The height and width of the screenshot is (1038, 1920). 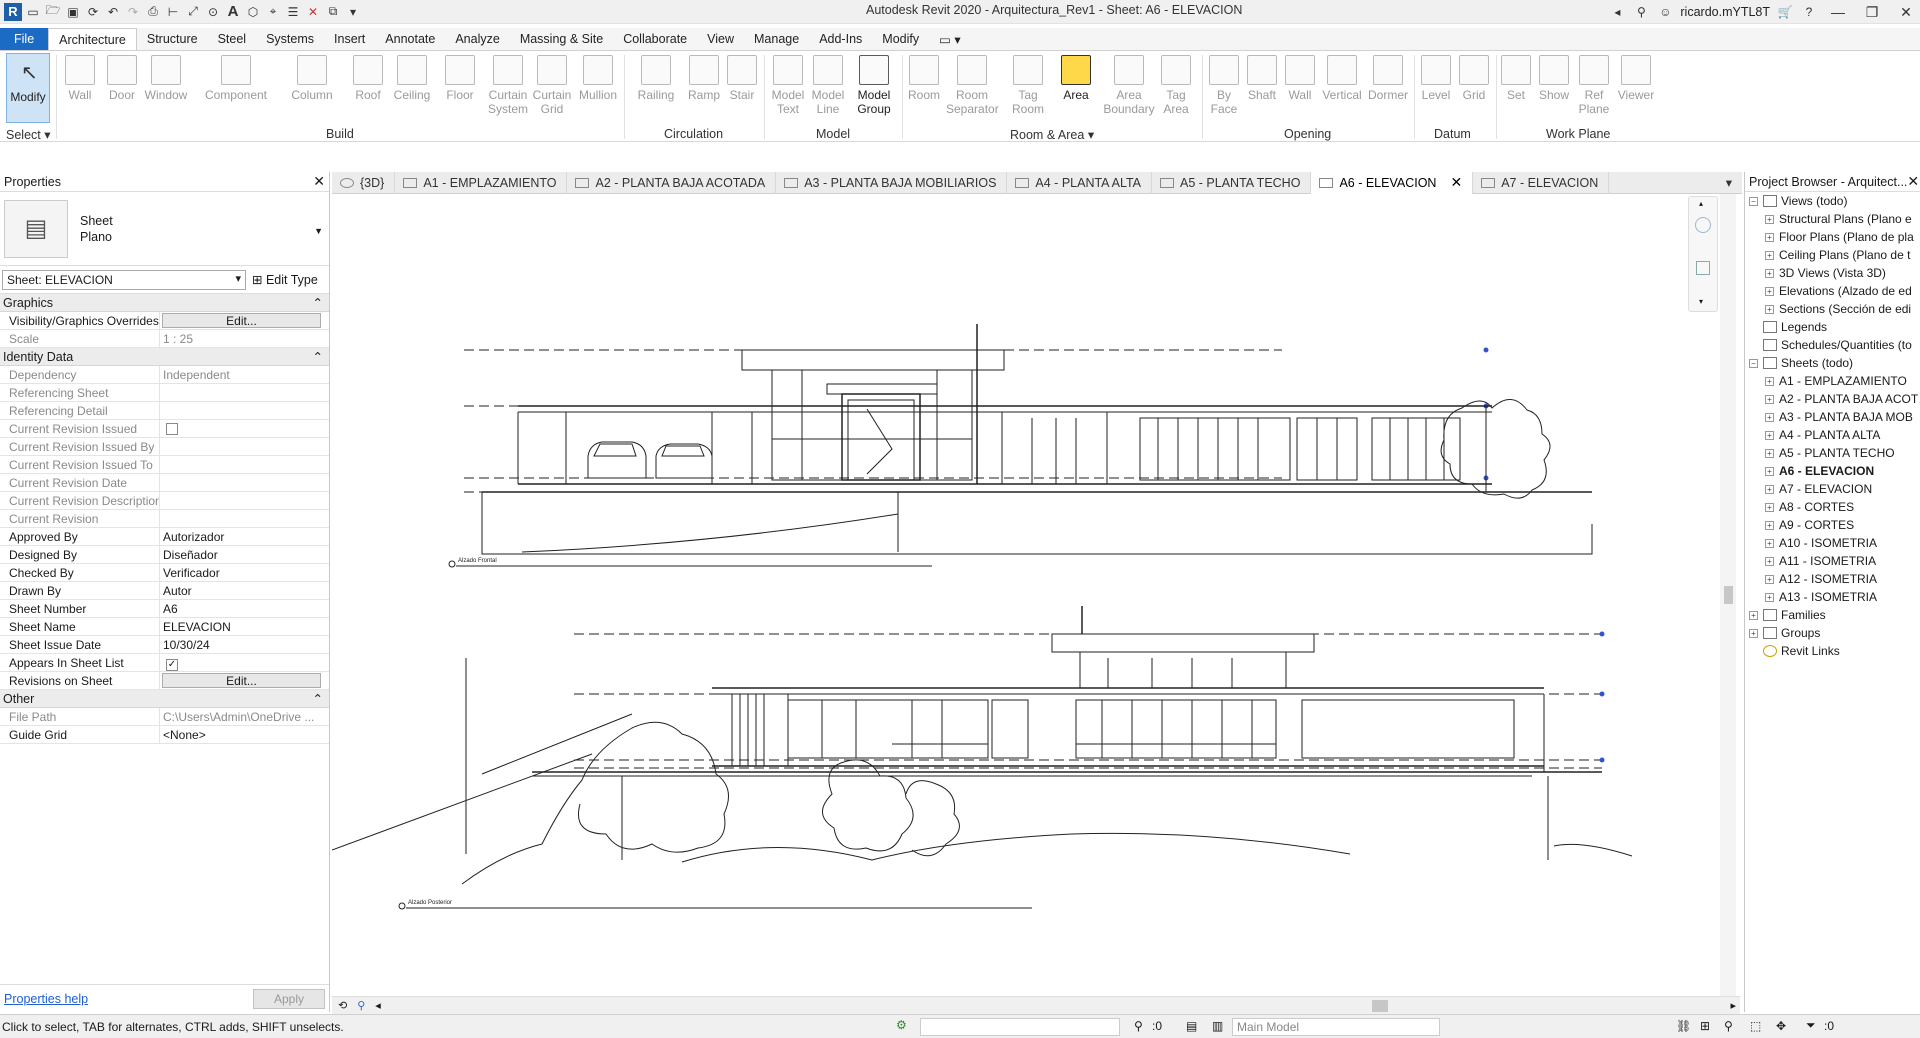 I want to click on model-group-button: Model Group, so click(x=874, y=84).